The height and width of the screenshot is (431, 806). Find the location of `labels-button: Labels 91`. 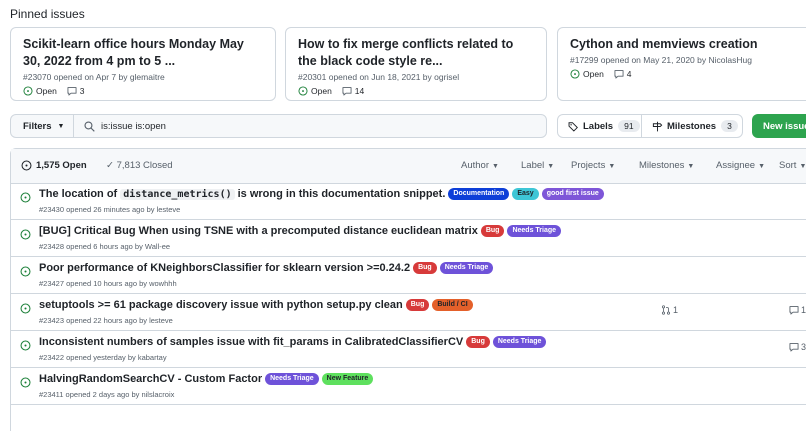

labels-button: Labels 91 is located at coordinates (599, 126).